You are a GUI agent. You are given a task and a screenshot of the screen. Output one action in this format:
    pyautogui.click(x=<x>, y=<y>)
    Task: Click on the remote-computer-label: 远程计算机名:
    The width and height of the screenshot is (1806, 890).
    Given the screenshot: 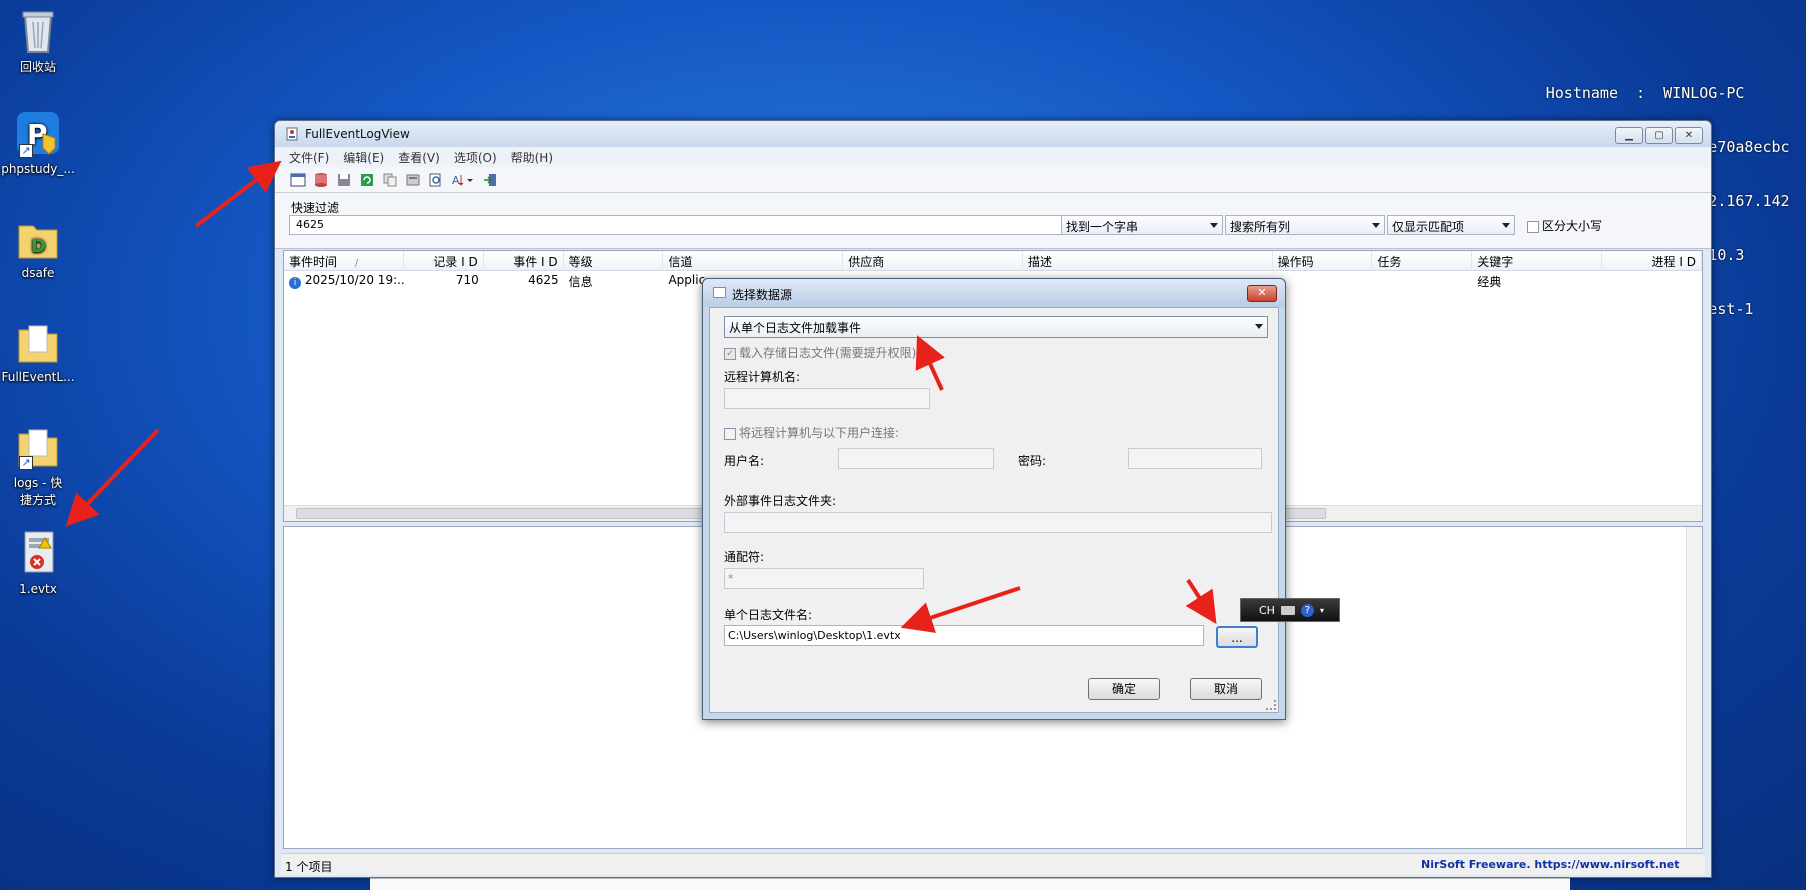 What is the action you would take?
    pyautogui.click(x=762, y=377)
    